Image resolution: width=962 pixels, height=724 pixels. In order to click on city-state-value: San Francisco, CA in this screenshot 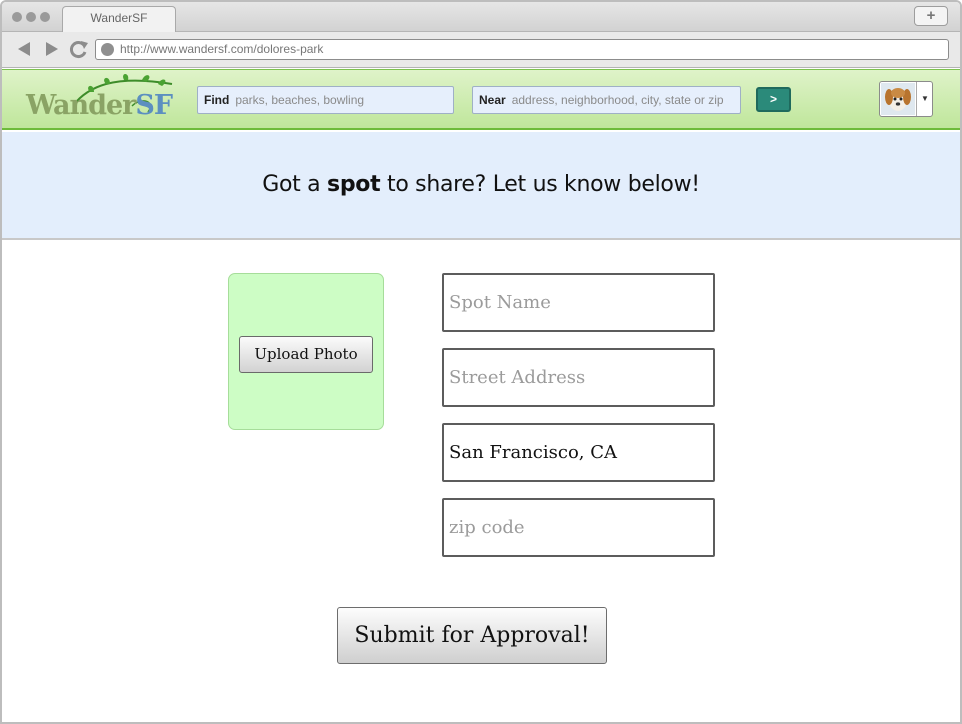, I will do `click(533, 452)`.